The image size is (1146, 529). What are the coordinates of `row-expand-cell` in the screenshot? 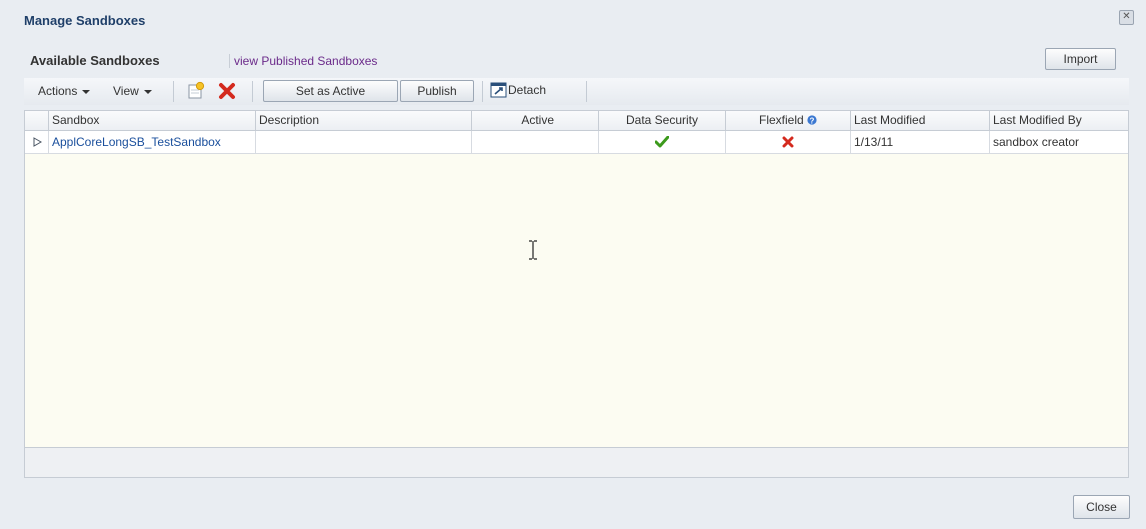 It's located at (37, 142).